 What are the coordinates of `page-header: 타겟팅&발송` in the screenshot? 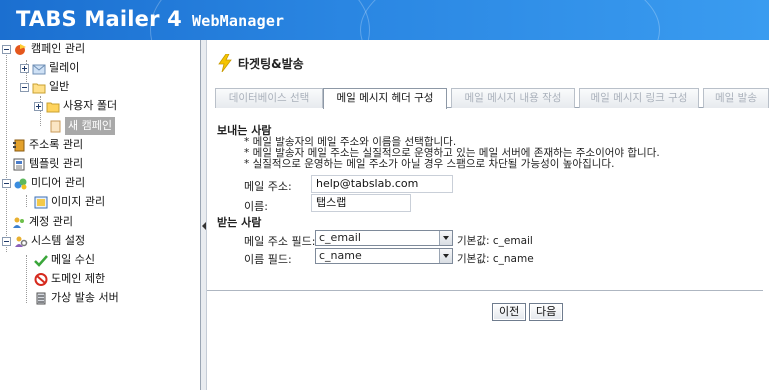 It's located at (260, 63).